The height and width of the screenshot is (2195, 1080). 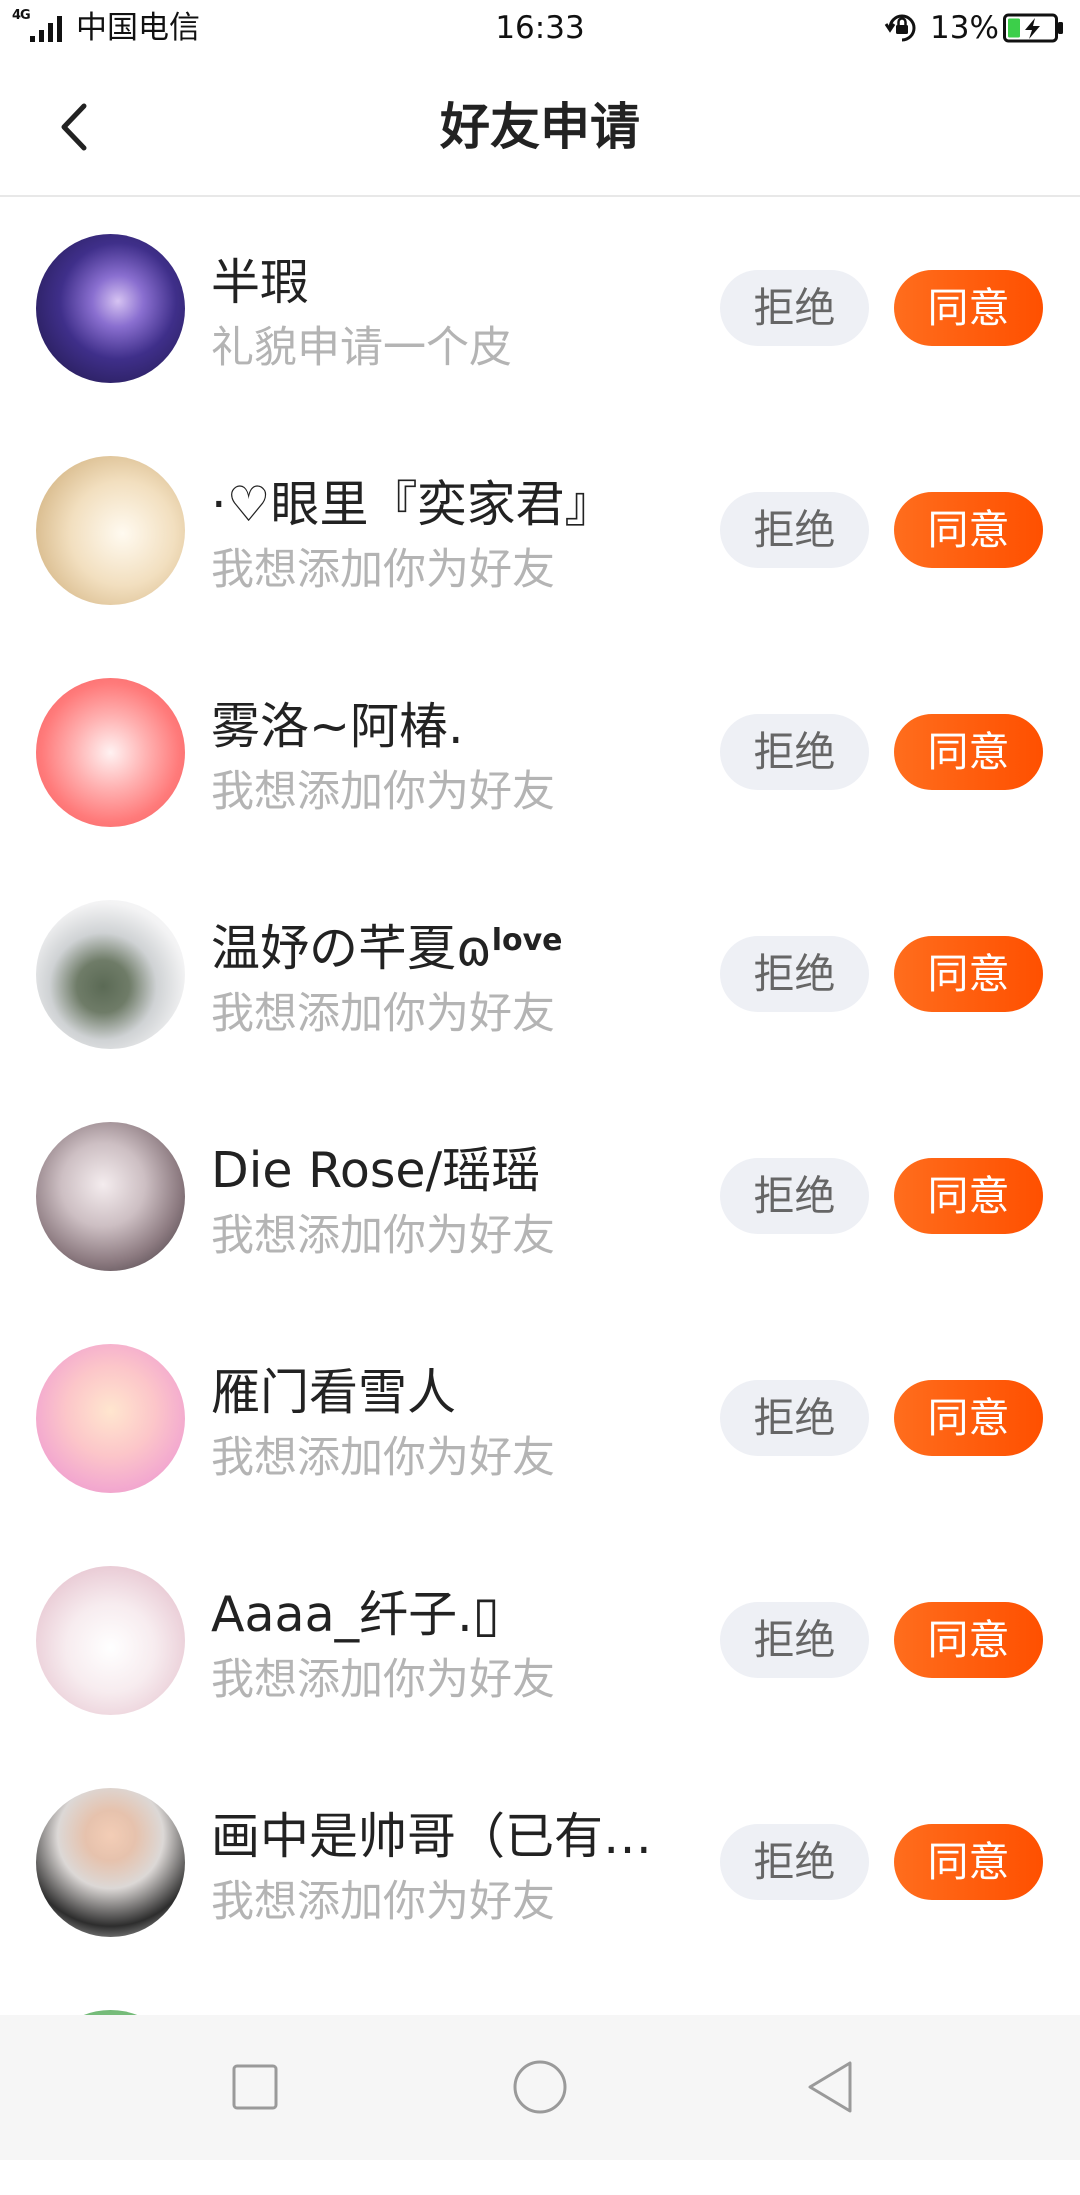 I want to click on battery-percent: 13%, so click(x=964, y=28).